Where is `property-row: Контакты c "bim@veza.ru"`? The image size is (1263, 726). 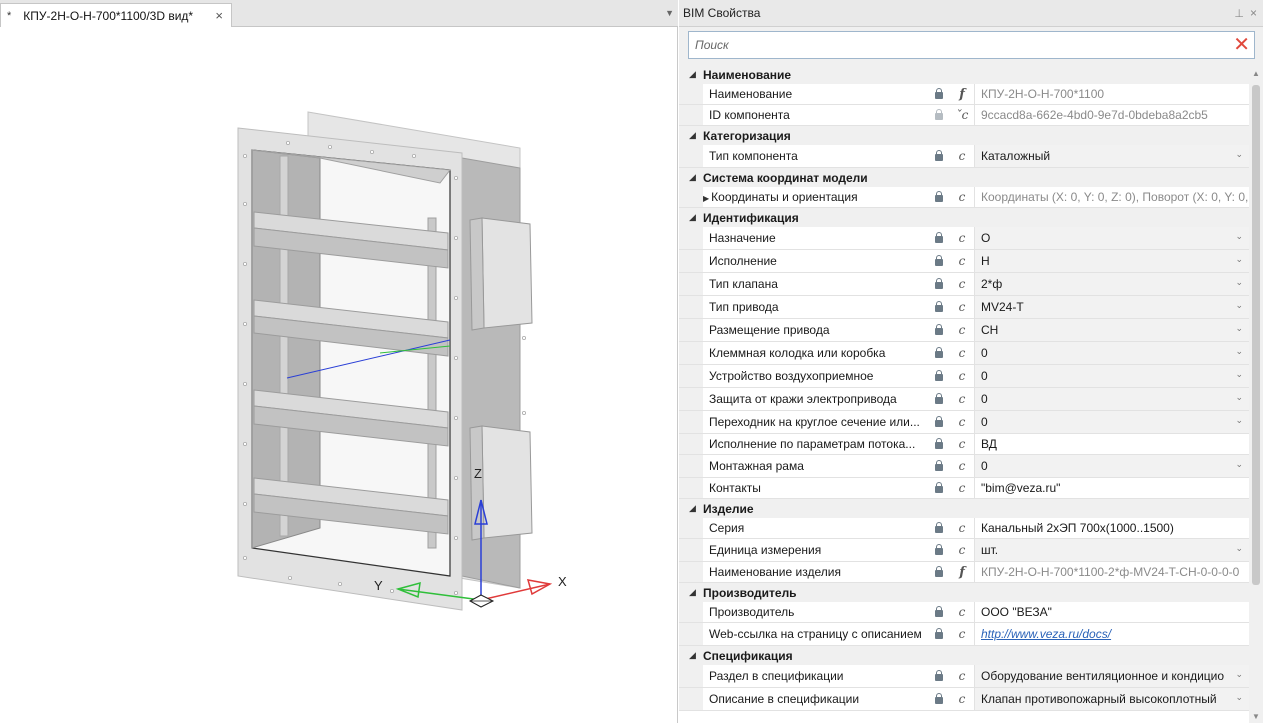
property-row: Контакты c "bim@veza.ru" is located at coordinates (964, 488).